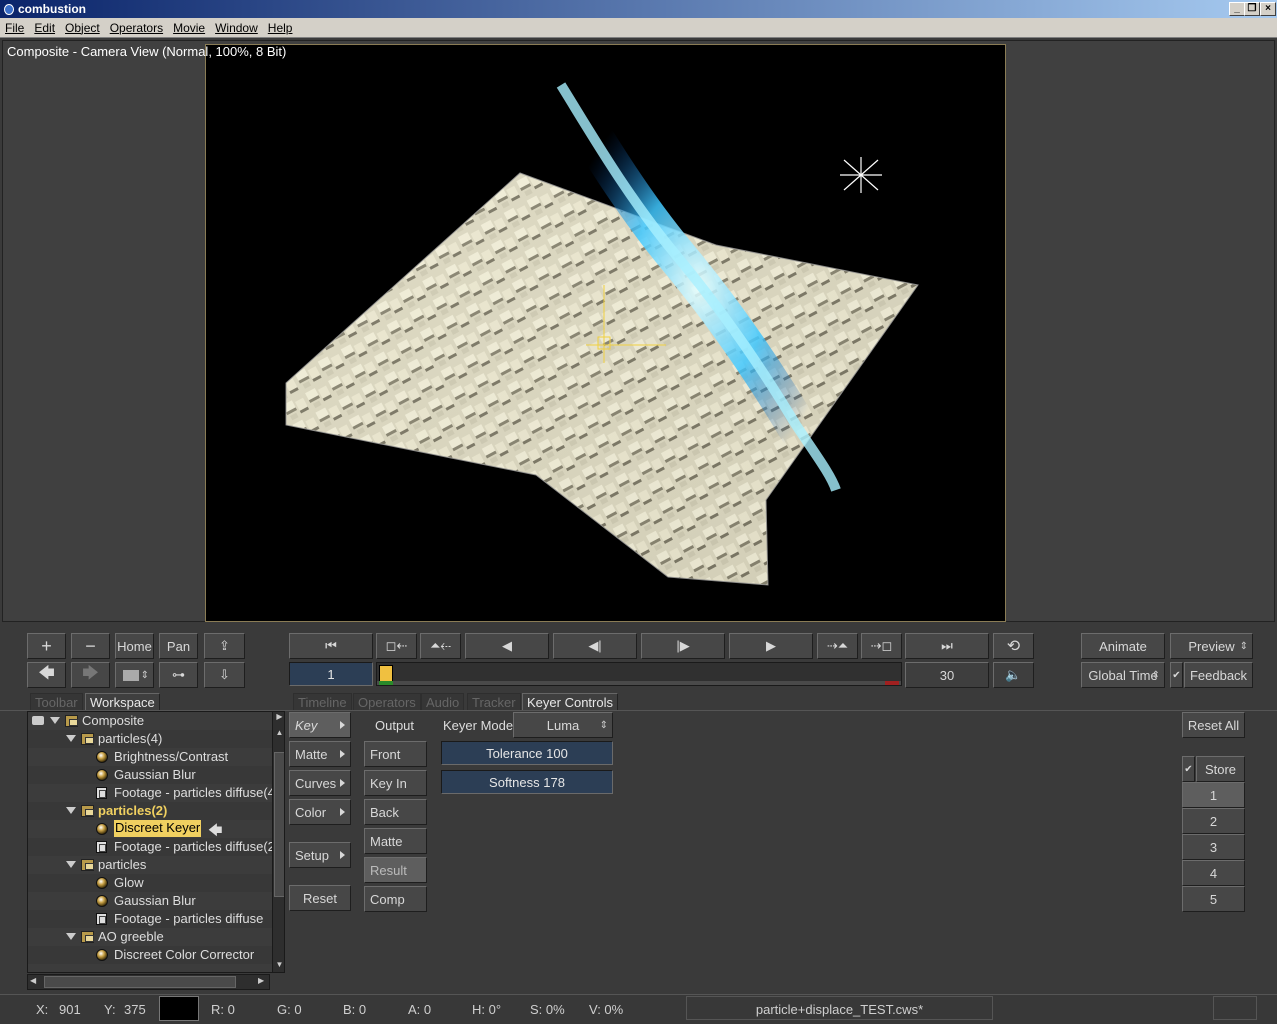 The width and height of the screenshot is (1277, 1024). Describe the element at coordinates (38, 720) in the screenshot. I see `visibility-icon` at that location.